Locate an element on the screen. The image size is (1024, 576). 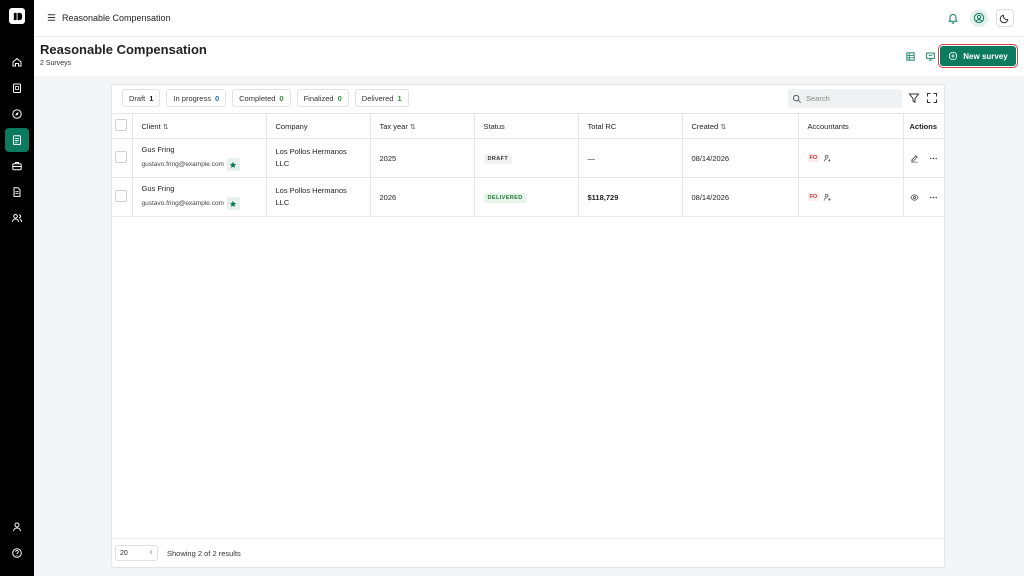
nav-home is located at coordinates (17, 62).